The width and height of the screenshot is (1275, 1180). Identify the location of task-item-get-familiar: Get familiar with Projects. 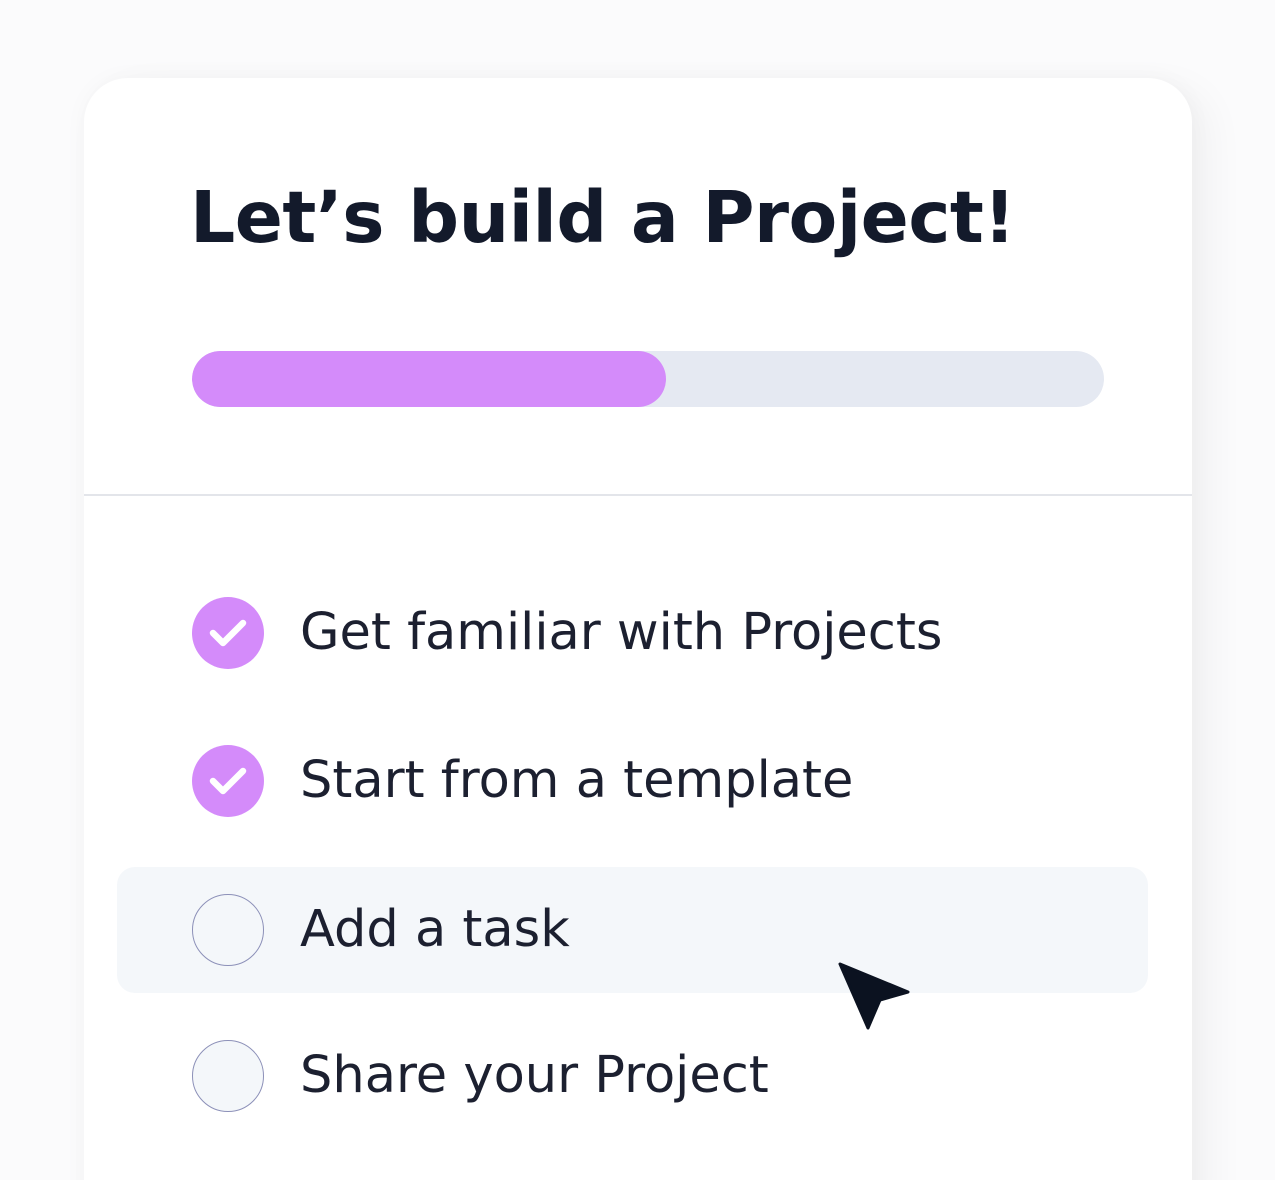
(632, 633).